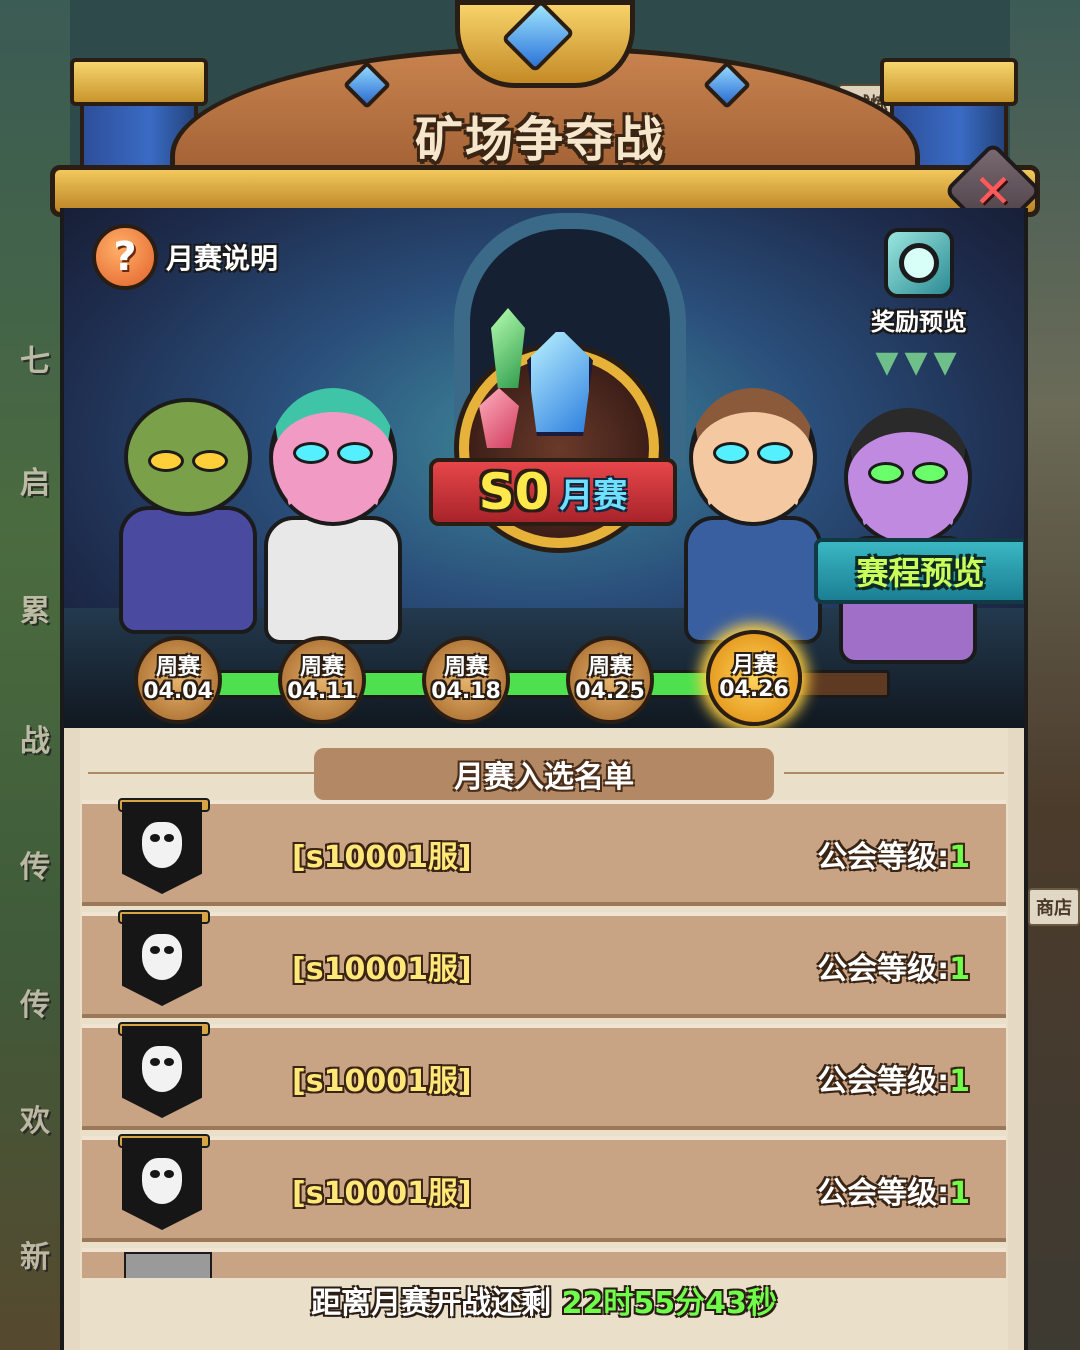  What do you see at coordinates (593, 495) in the screenshot?
I see `emblem-label: 月赛` at bounding box center [593, 495].